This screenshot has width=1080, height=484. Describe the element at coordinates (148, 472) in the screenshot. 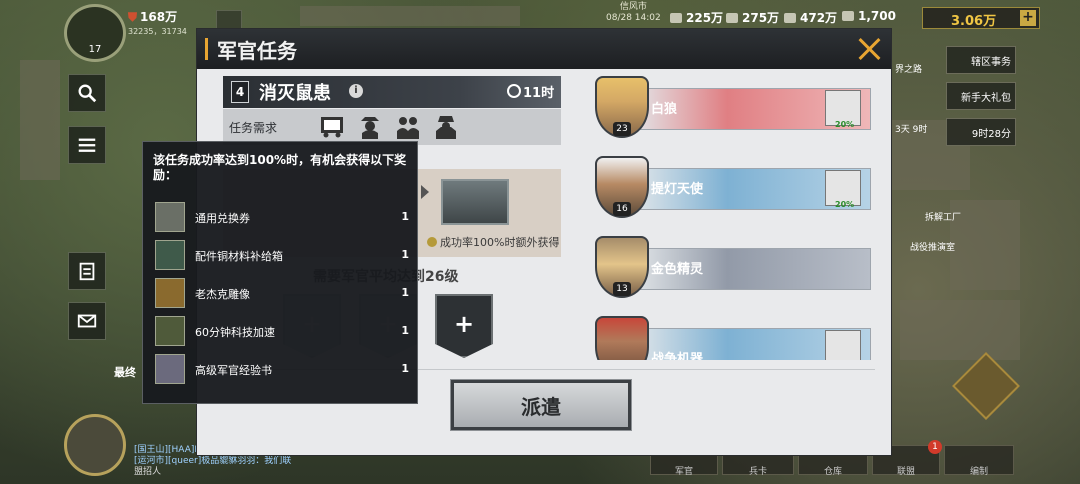

I see `chat-line: 盟招人` at that location.